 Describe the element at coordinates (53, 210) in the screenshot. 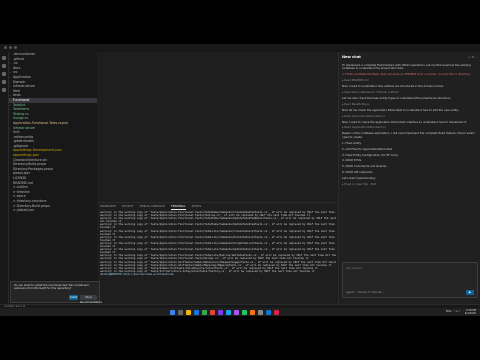

I see `tree-item: > global.json` at that location.